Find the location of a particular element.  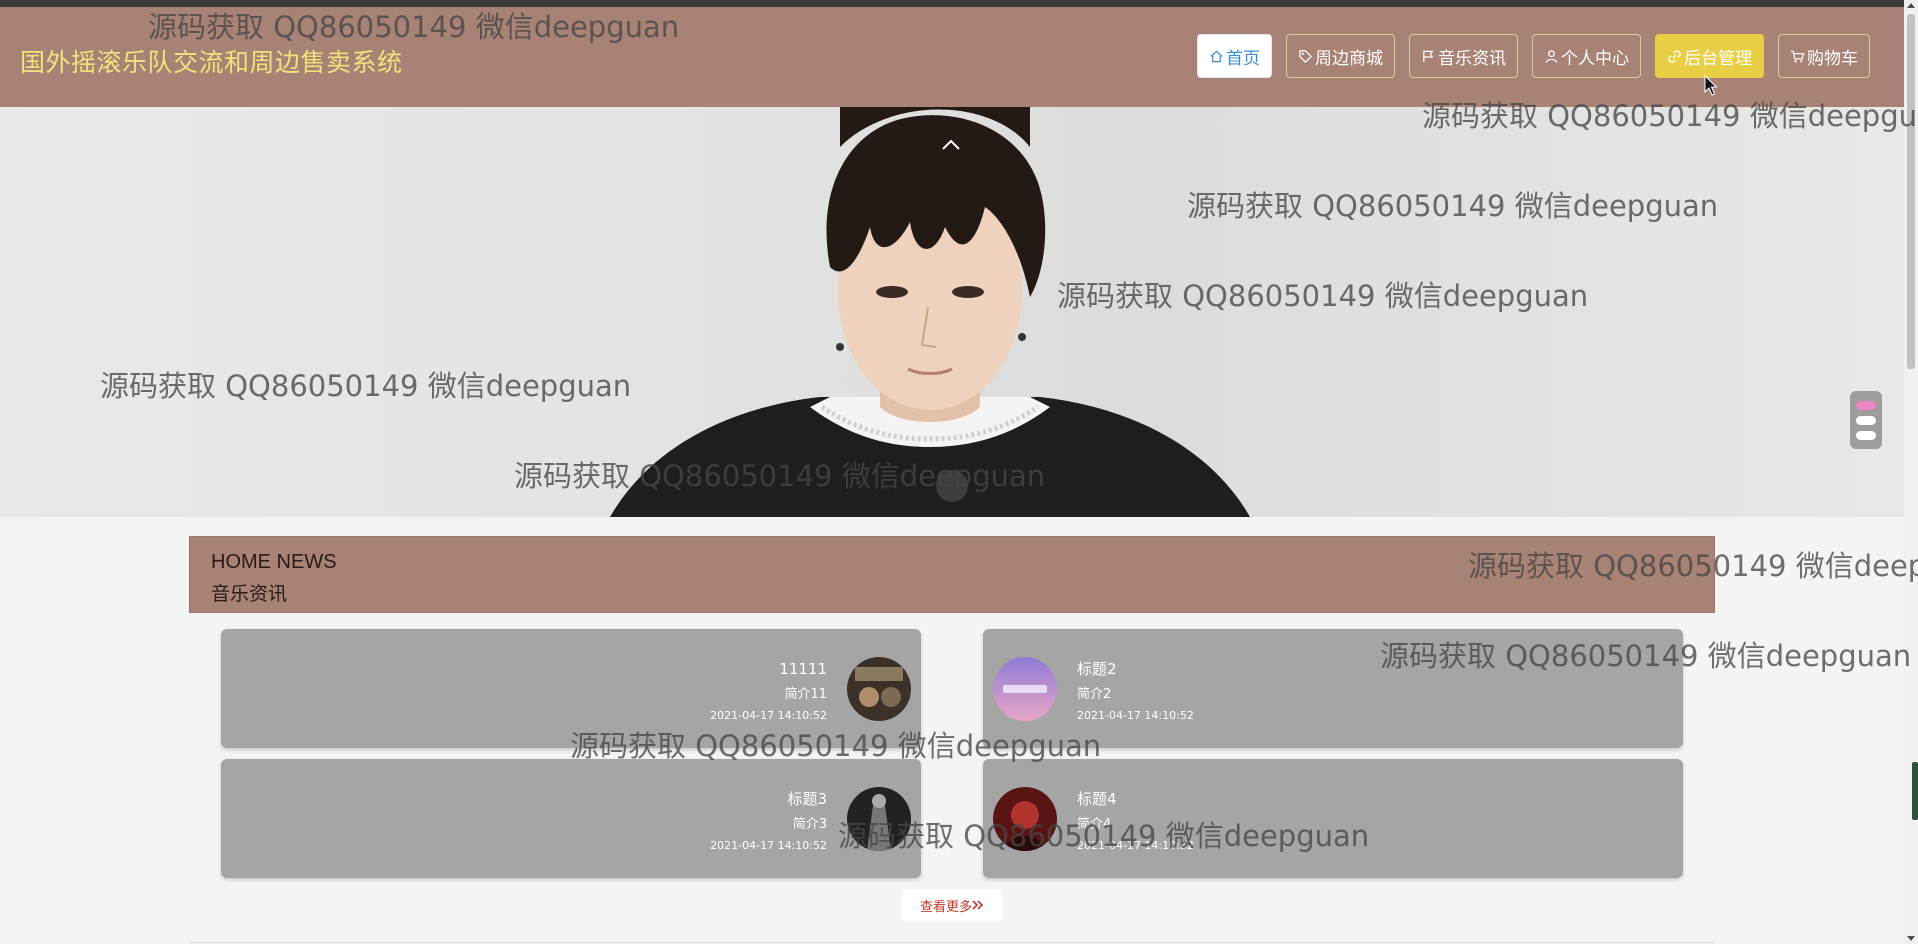

carousel-up-arrow-icon is located at coordinates (951, 145).